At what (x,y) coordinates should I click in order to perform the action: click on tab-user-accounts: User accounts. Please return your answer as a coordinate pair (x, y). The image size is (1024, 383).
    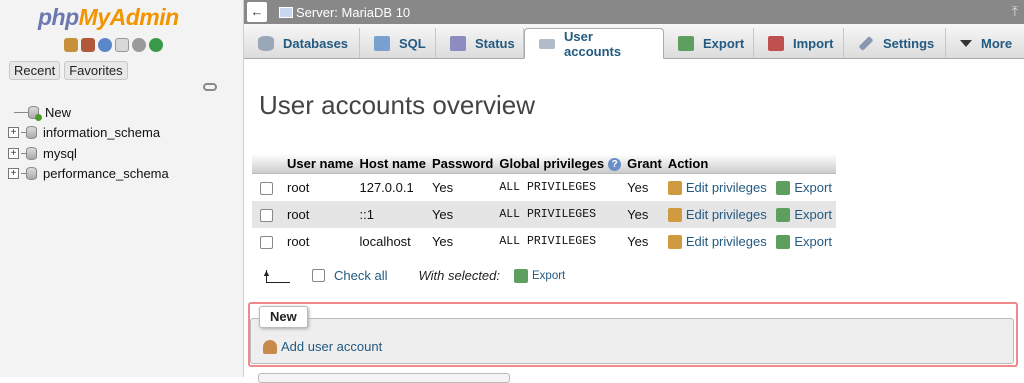
    Looking at the image, I should click on (594, 43).